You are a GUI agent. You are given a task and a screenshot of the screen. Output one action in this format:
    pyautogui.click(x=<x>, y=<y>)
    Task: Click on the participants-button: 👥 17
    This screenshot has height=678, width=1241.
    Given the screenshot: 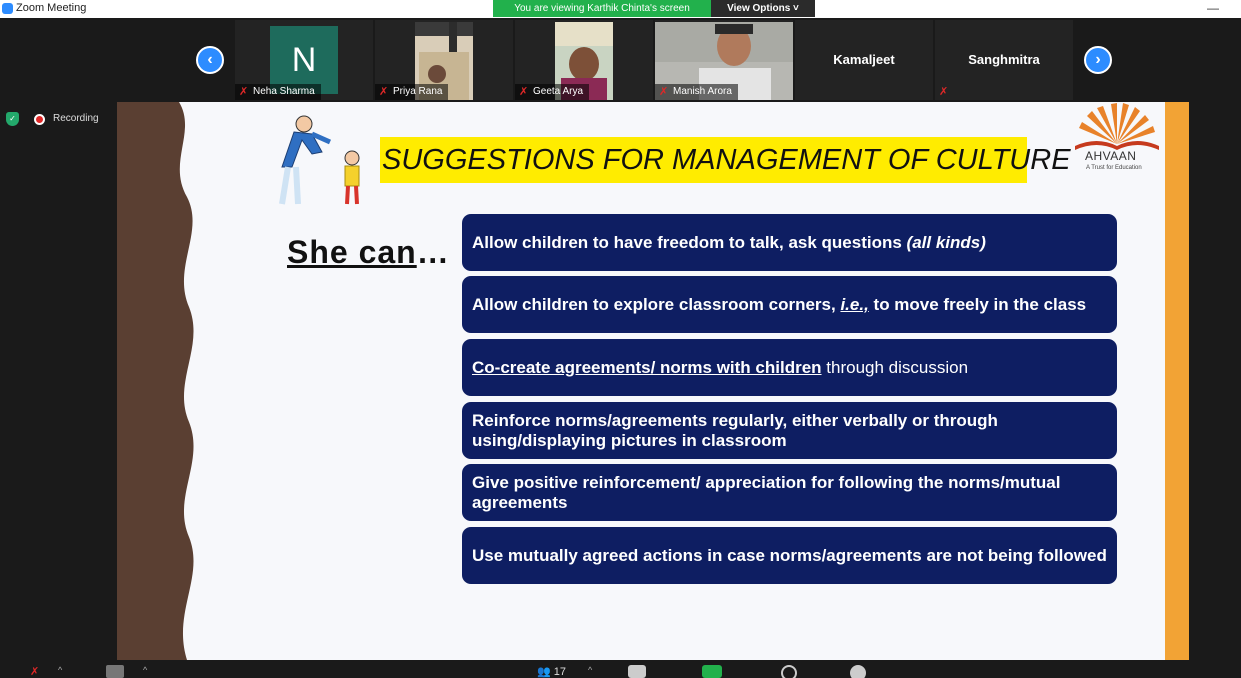 What is the action you would take?
    pyautogui.click(x=551, y=671)
    